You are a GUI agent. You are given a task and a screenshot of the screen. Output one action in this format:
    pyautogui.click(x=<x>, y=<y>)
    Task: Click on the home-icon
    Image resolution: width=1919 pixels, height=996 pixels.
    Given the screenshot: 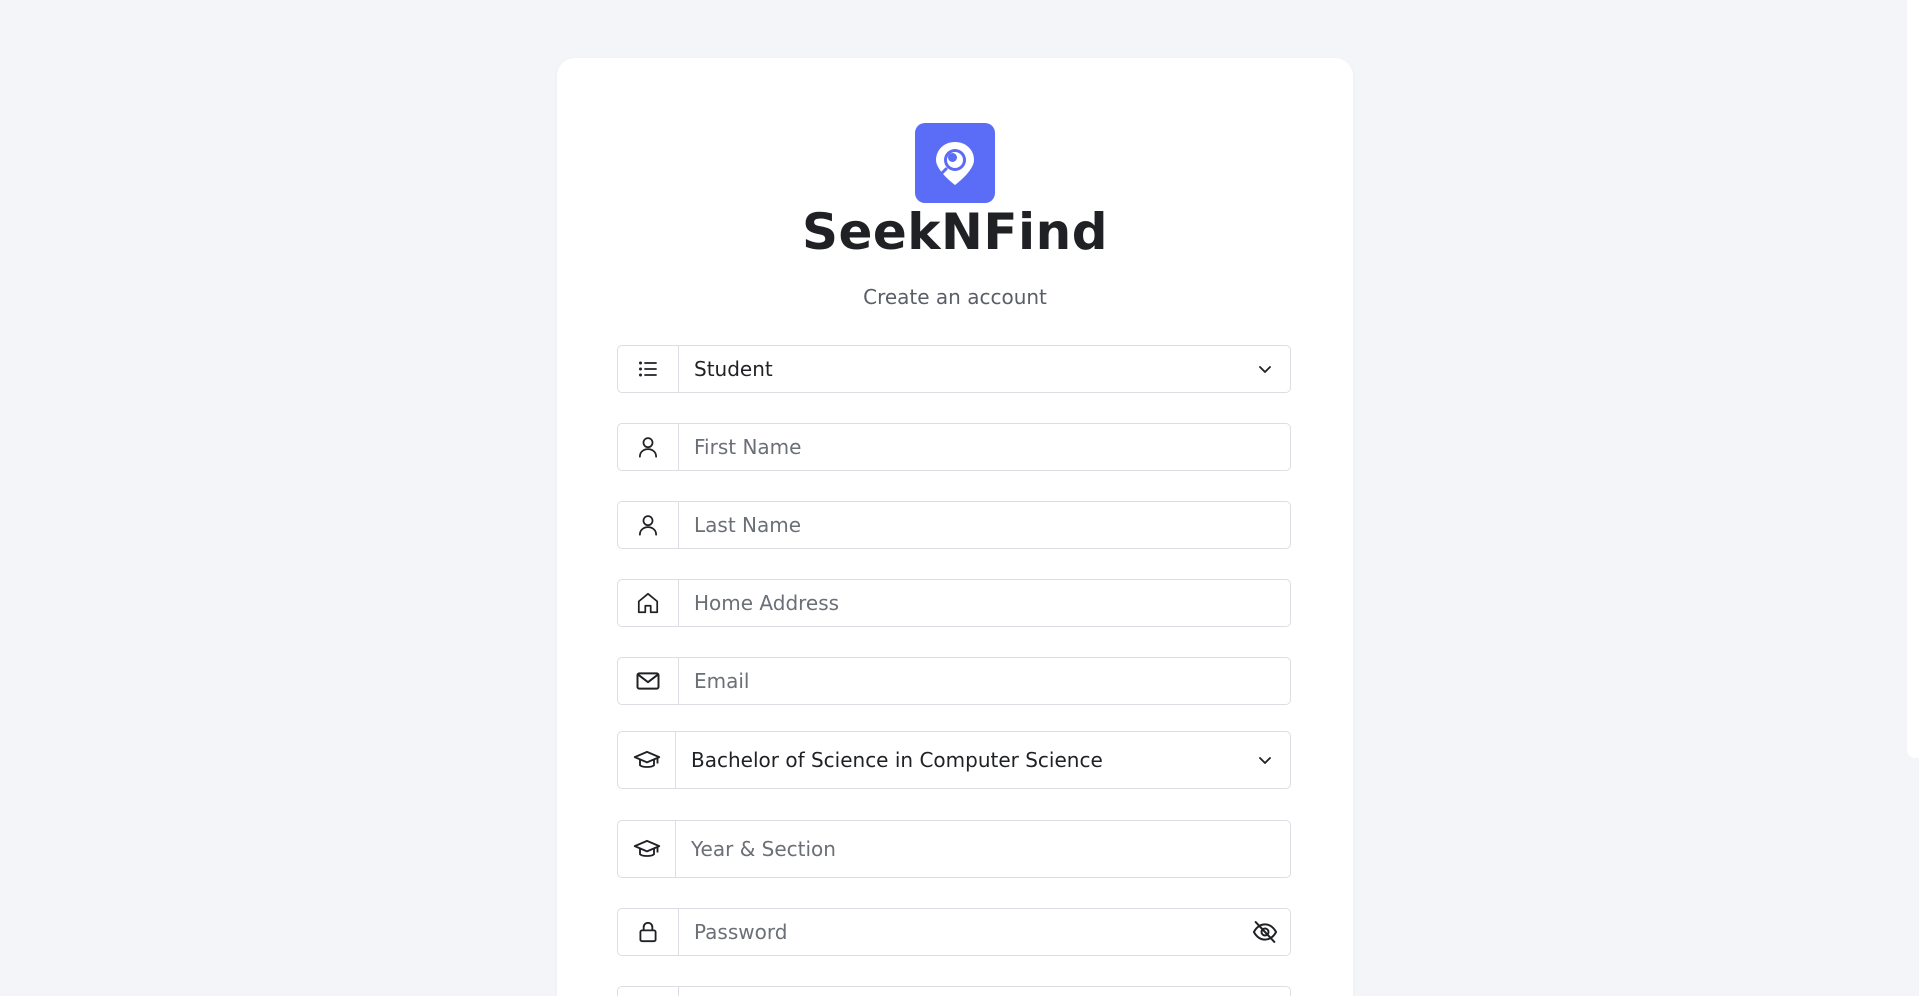 What is the action you would take?
    pyautogui.click(x=648, y=603)
    